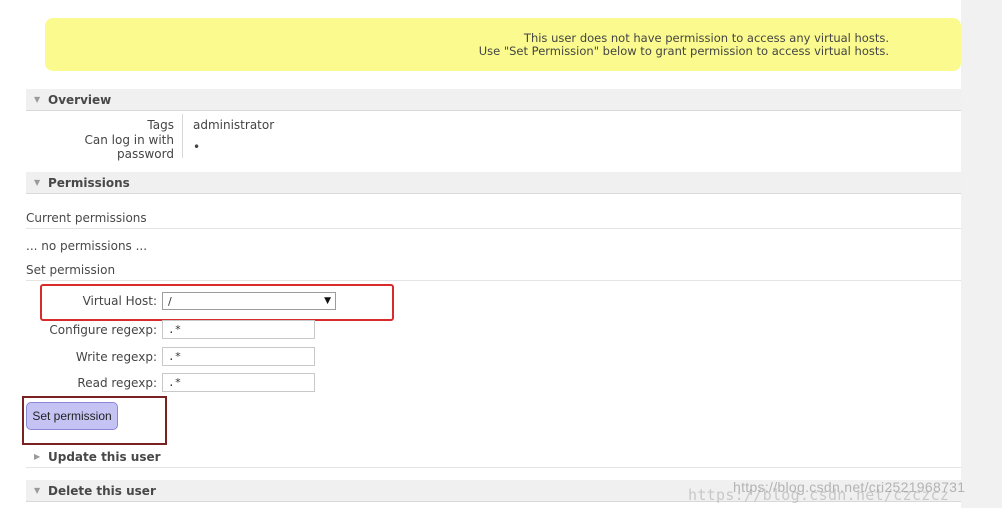  What do you see at coordinates (238, 382) in the screenshot?
I see `read-regexp-input: .*` at bounding box center [238, 382].